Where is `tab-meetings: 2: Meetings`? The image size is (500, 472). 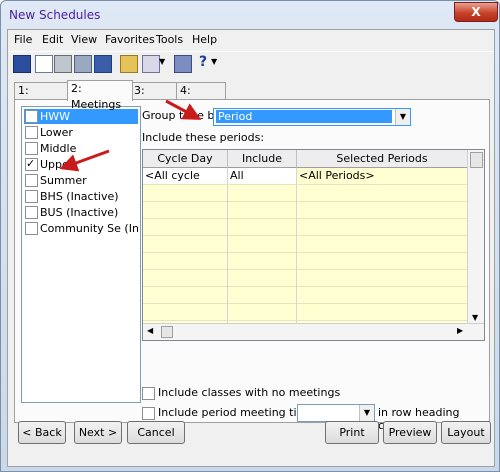
tab-meetings: 2: Meetings is located at coordinates (100, 95).